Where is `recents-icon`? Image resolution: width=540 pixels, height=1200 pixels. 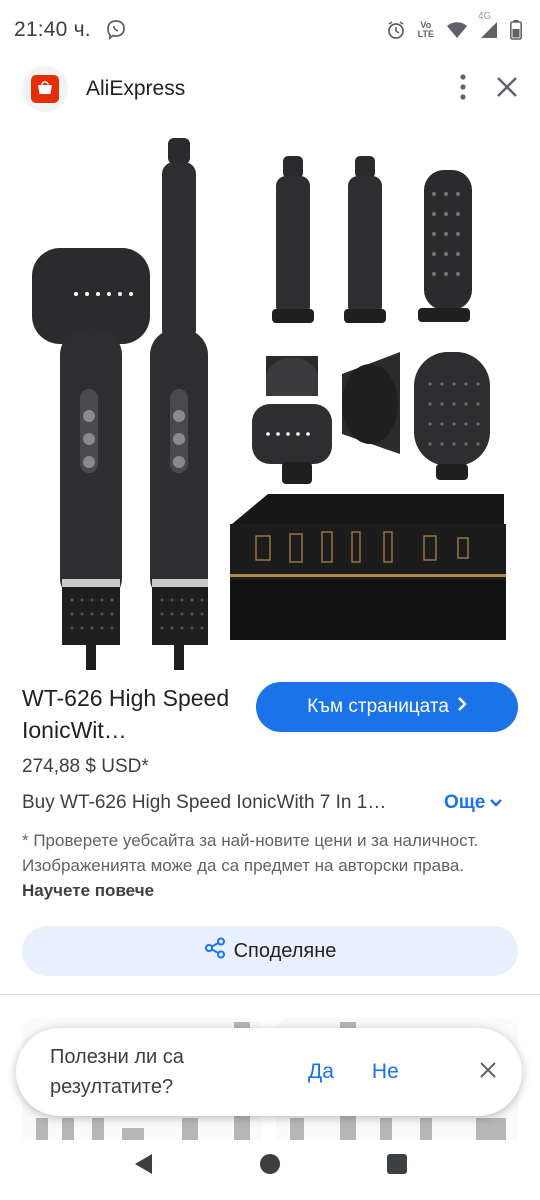 recents-icon is located at coordinates (397, 1166).